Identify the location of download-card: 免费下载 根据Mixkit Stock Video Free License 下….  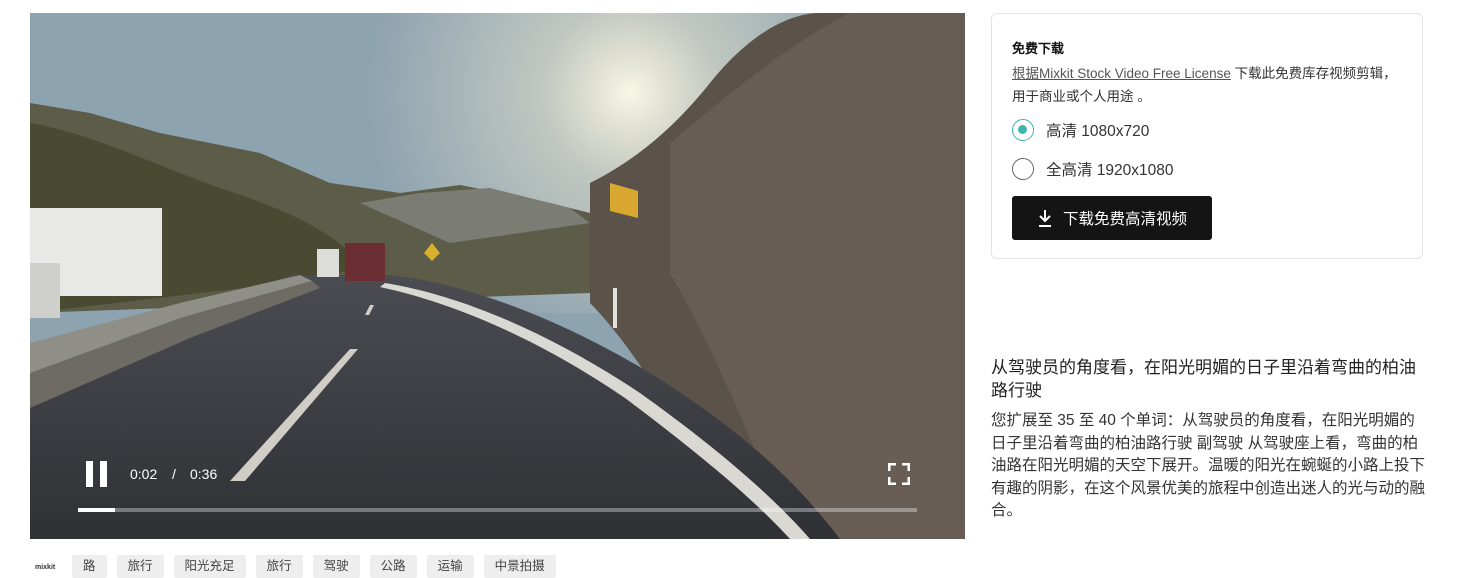
(1207, 136).